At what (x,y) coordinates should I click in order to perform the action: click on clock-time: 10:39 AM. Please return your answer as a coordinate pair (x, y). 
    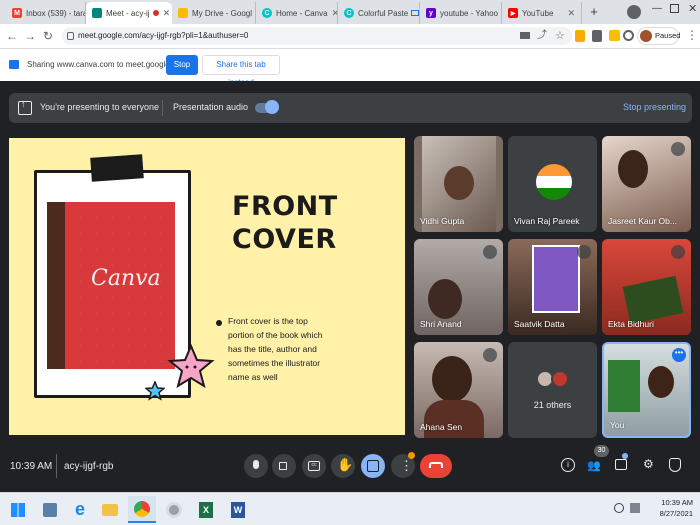
    Looking at the image, I should click on (677, 502).